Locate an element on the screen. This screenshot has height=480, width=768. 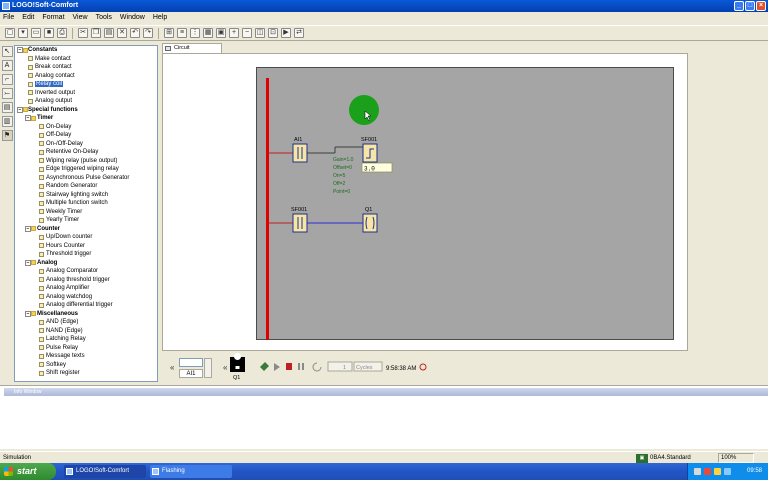
tree-item: NAND (Edge) is located at coordinates (86, 331).